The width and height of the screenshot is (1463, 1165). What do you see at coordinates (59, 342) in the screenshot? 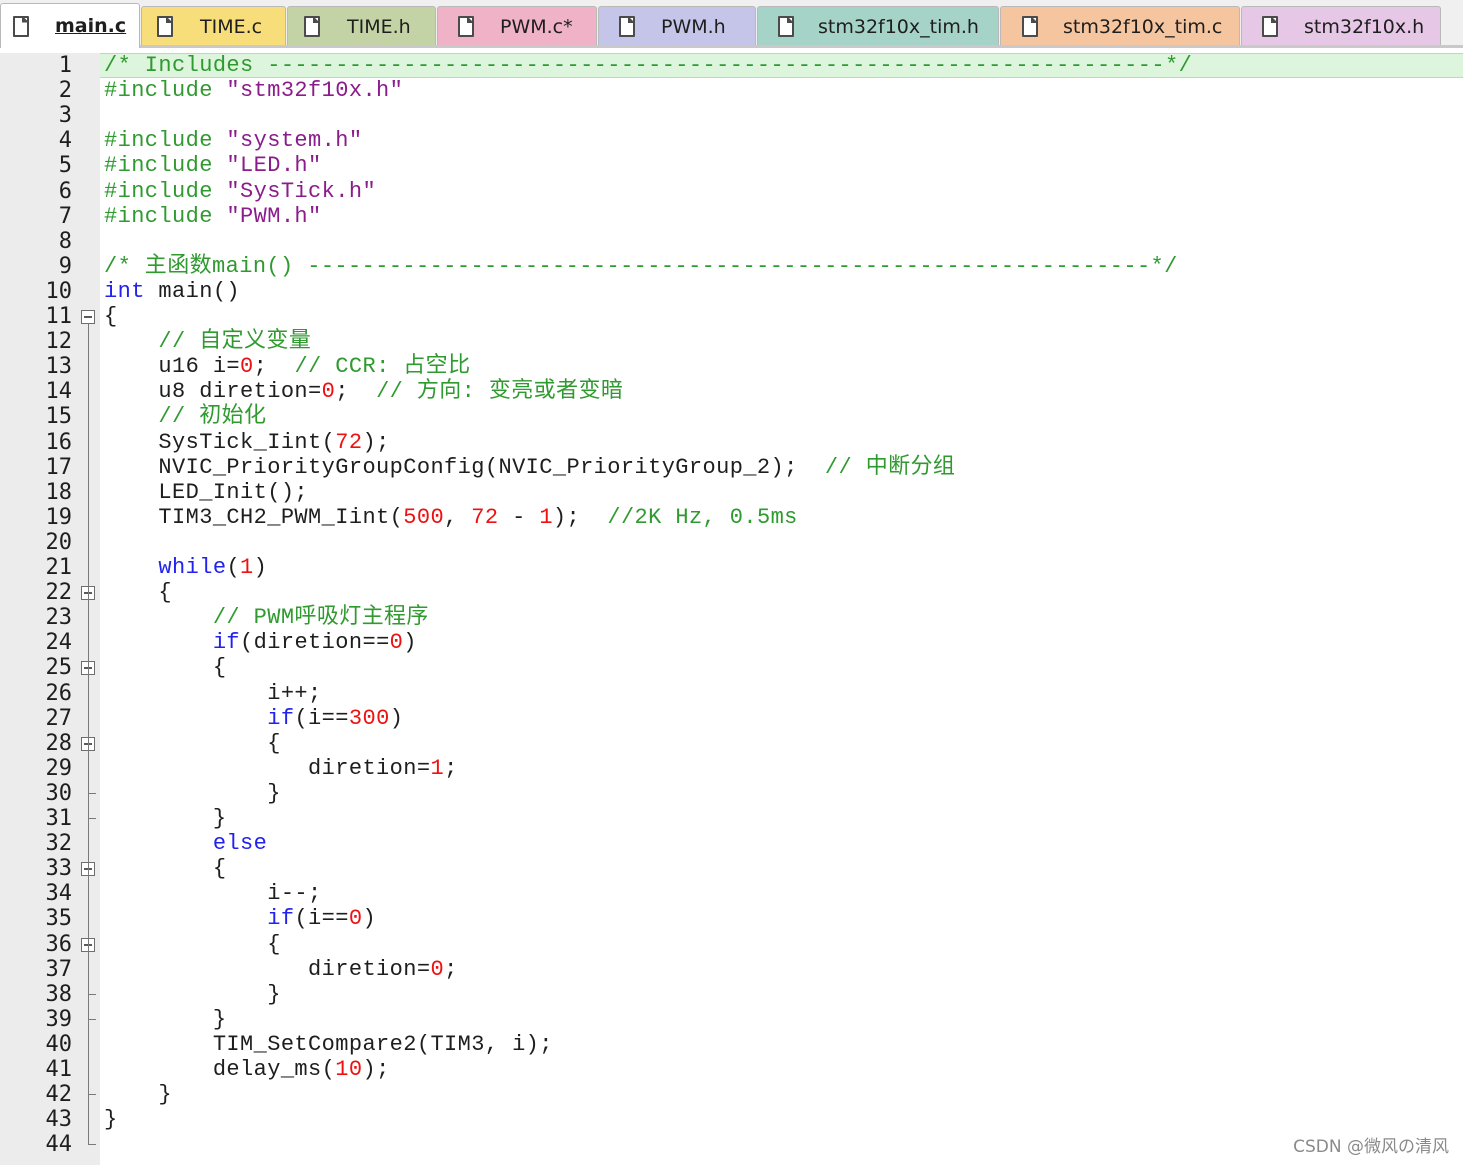
I see `line-number: 12` at bounding box center [59, 342].